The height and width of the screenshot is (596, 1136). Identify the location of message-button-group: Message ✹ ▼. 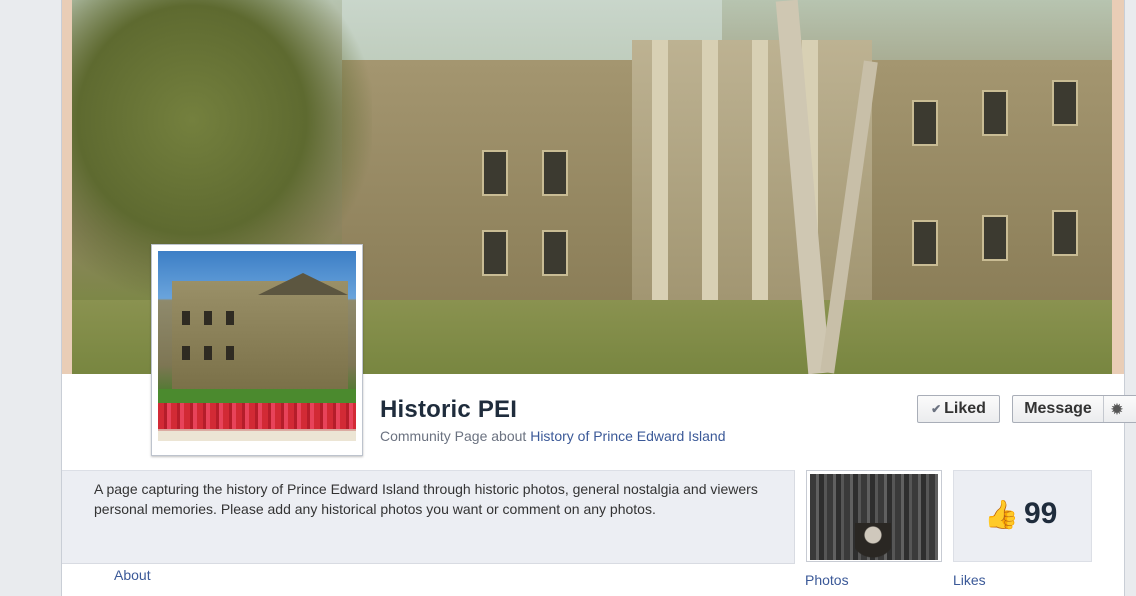
(1074, 409).